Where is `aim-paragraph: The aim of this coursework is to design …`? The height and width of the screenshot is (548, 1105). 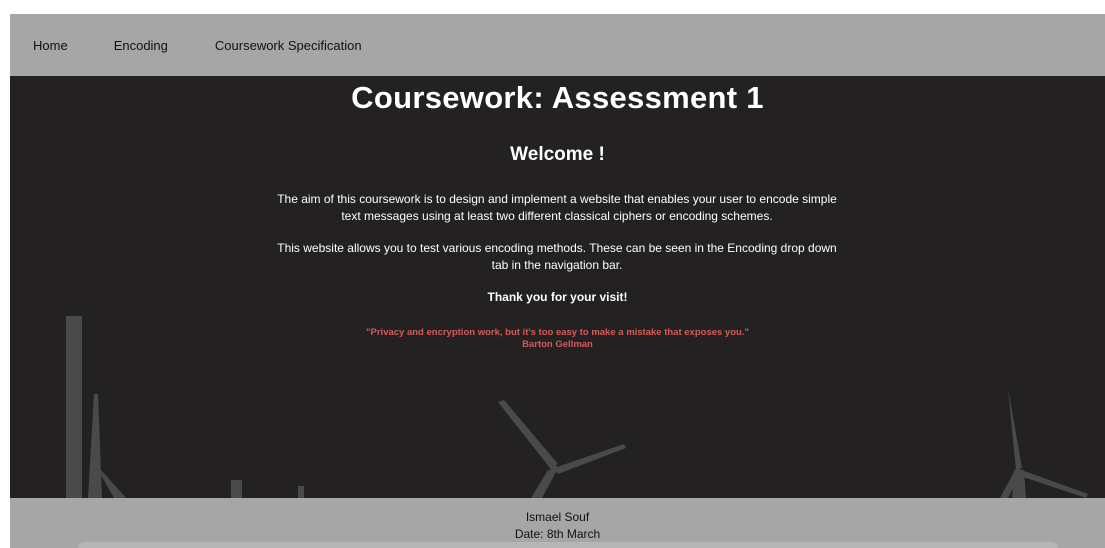
aim-paragraph: The aim of this coursework is to design … is located at coordinates (557, 207).